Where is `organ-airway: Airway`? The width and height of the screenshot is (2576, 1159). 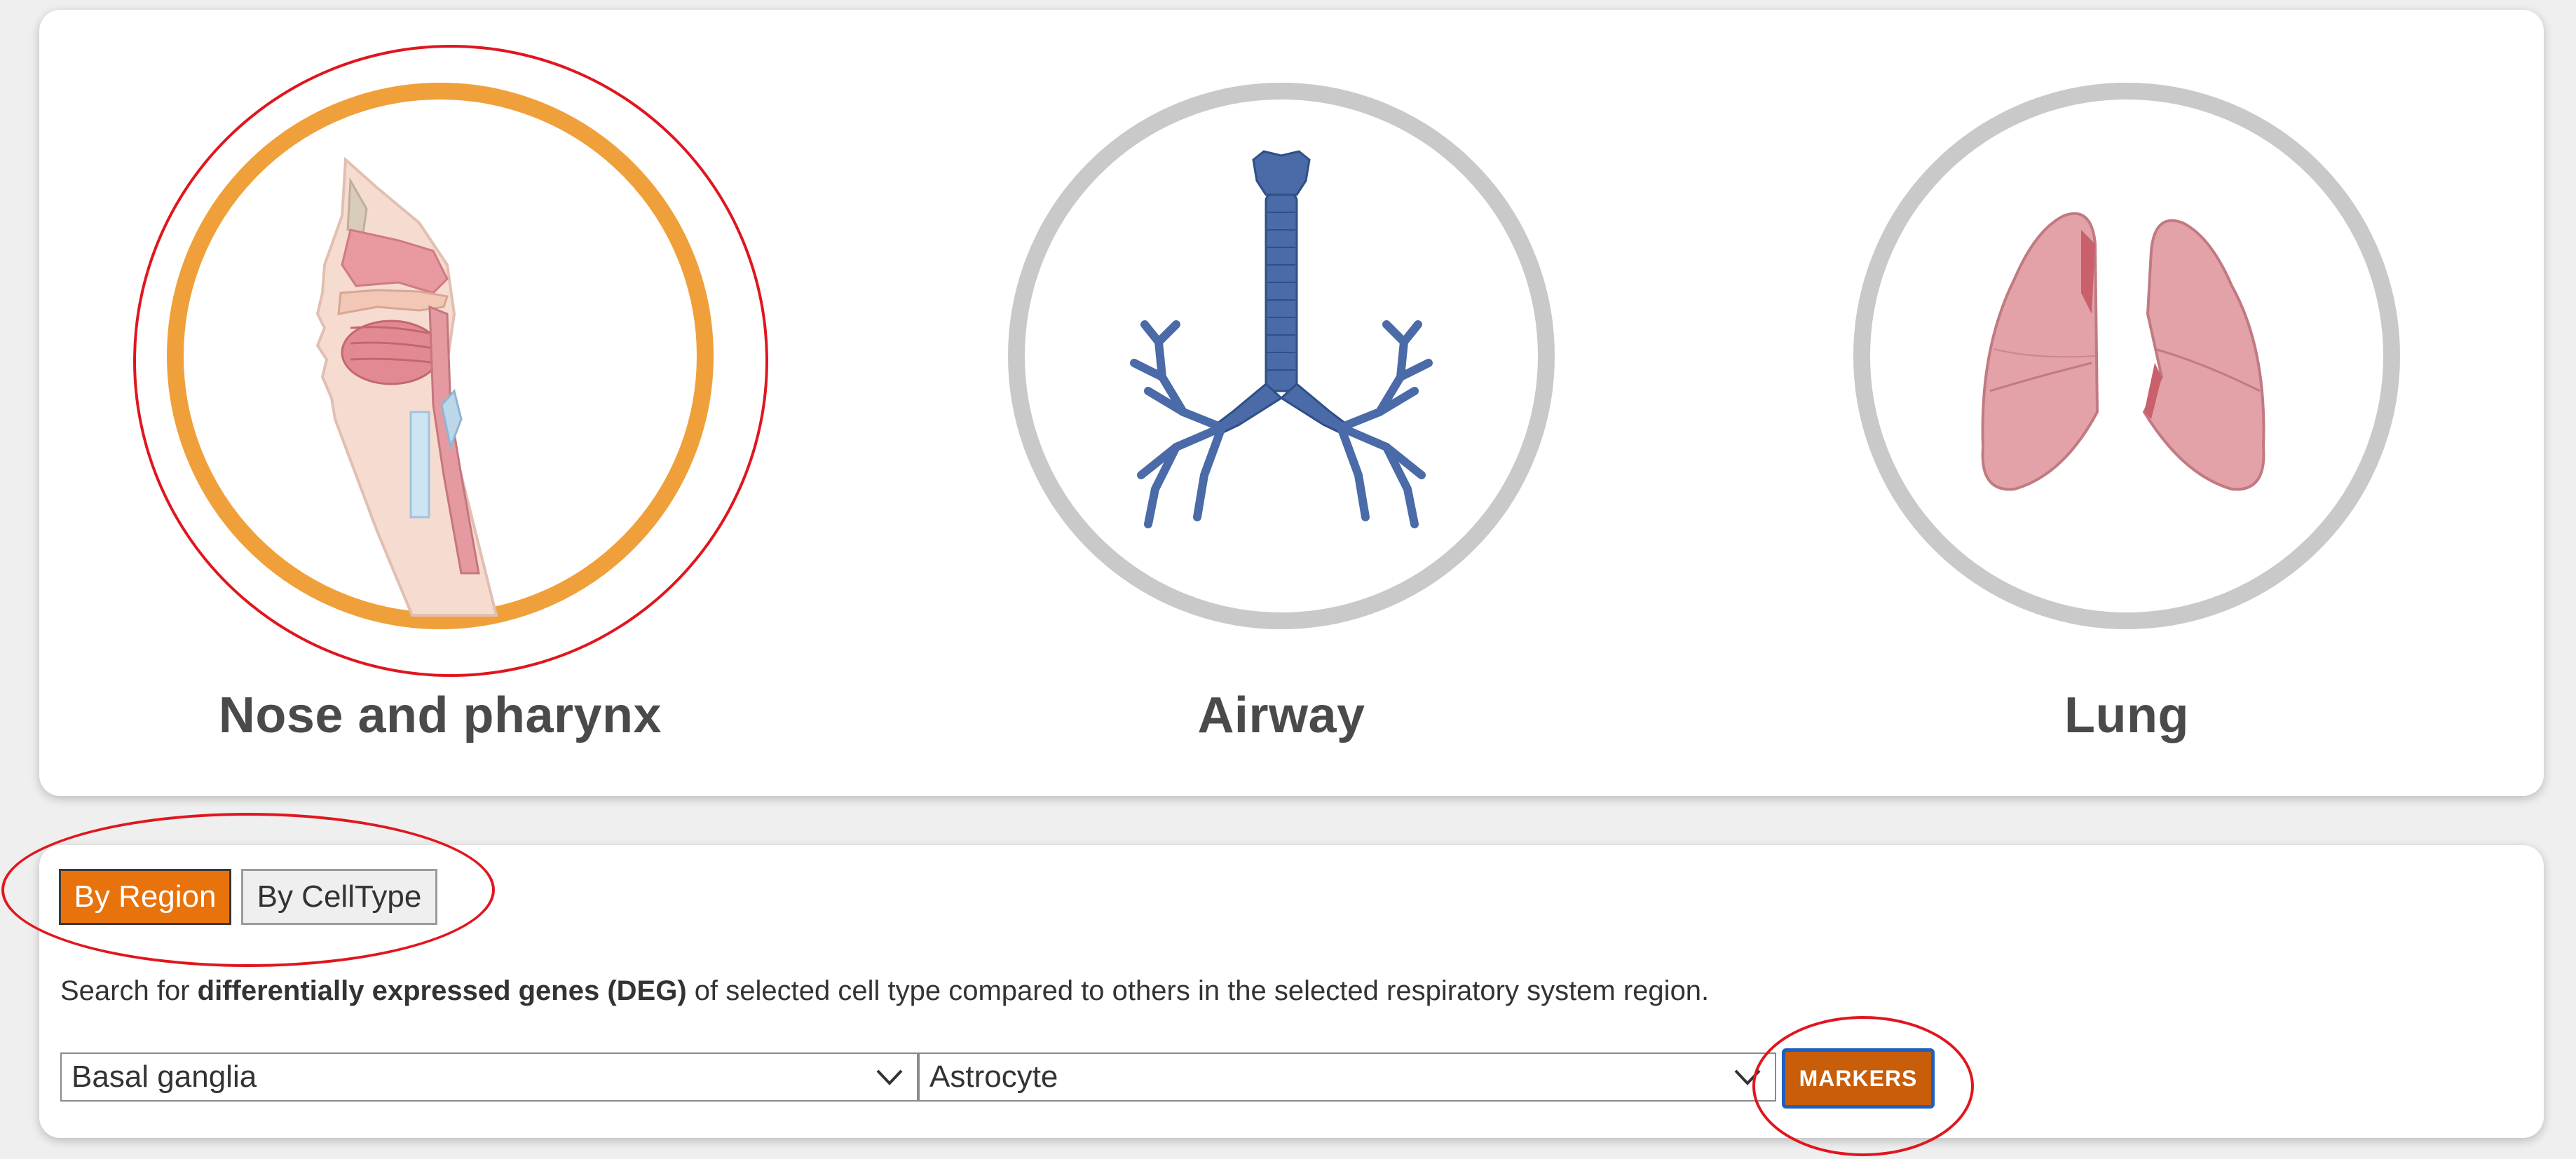
organ-airway: Airway is located at coordinates (1295, 419).